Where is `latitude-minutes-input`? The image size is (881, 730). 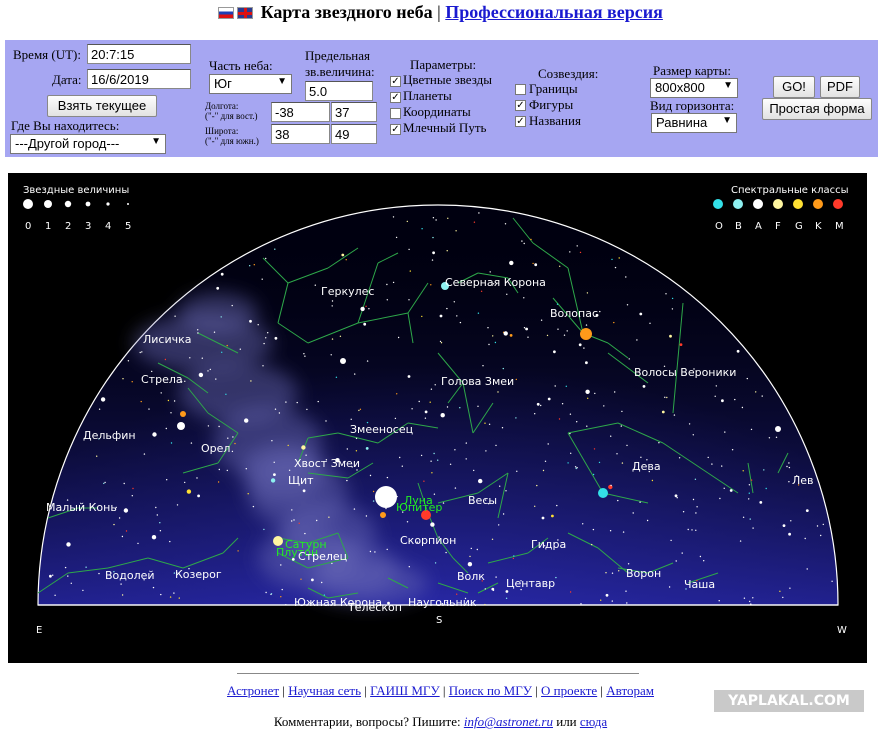
latitude-minutes-input is located at coordinates (354, 134).